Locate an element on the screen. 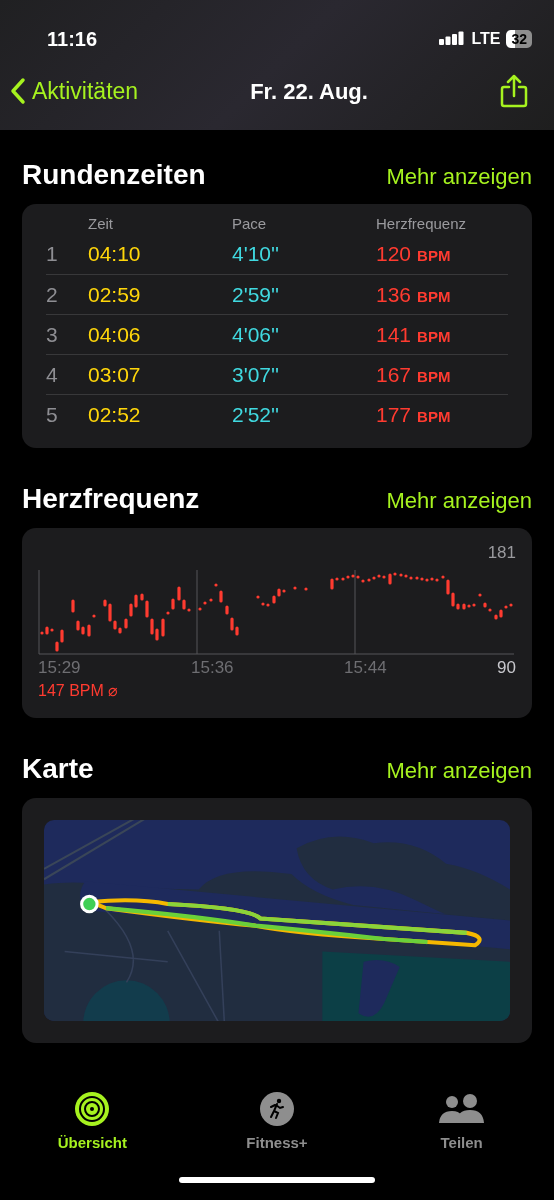 This screenshot has width=554, height=1200. column-header: Zeit is located at coordinates (101, 224).